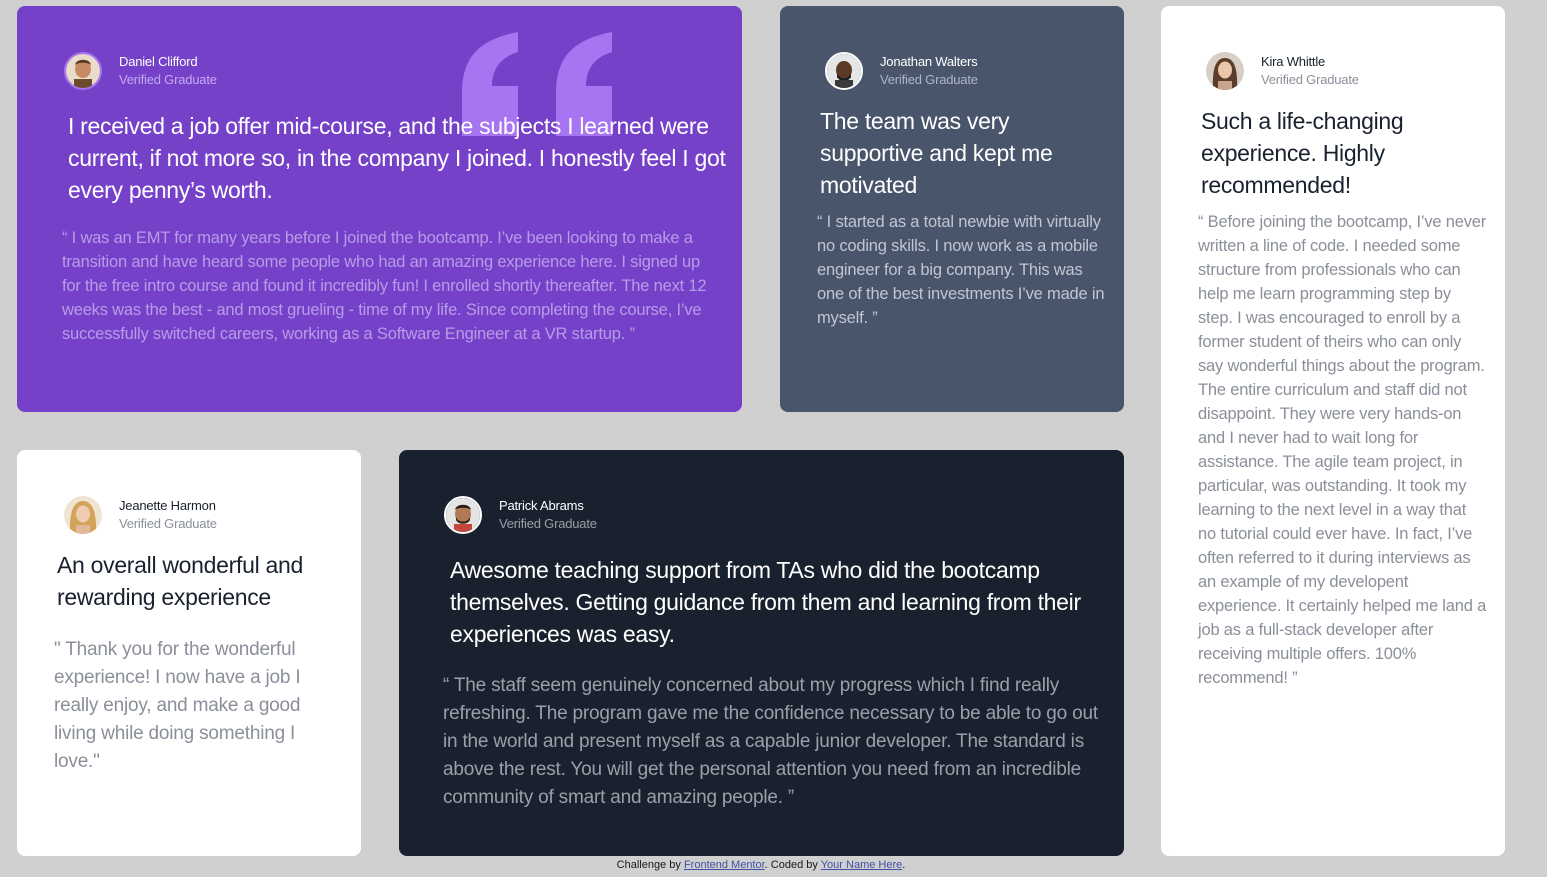  What do you see at coordinates (650, 865) in the screenshot?
I see `attribution-prefix: Challenge by` at bounding box center [650, 865].